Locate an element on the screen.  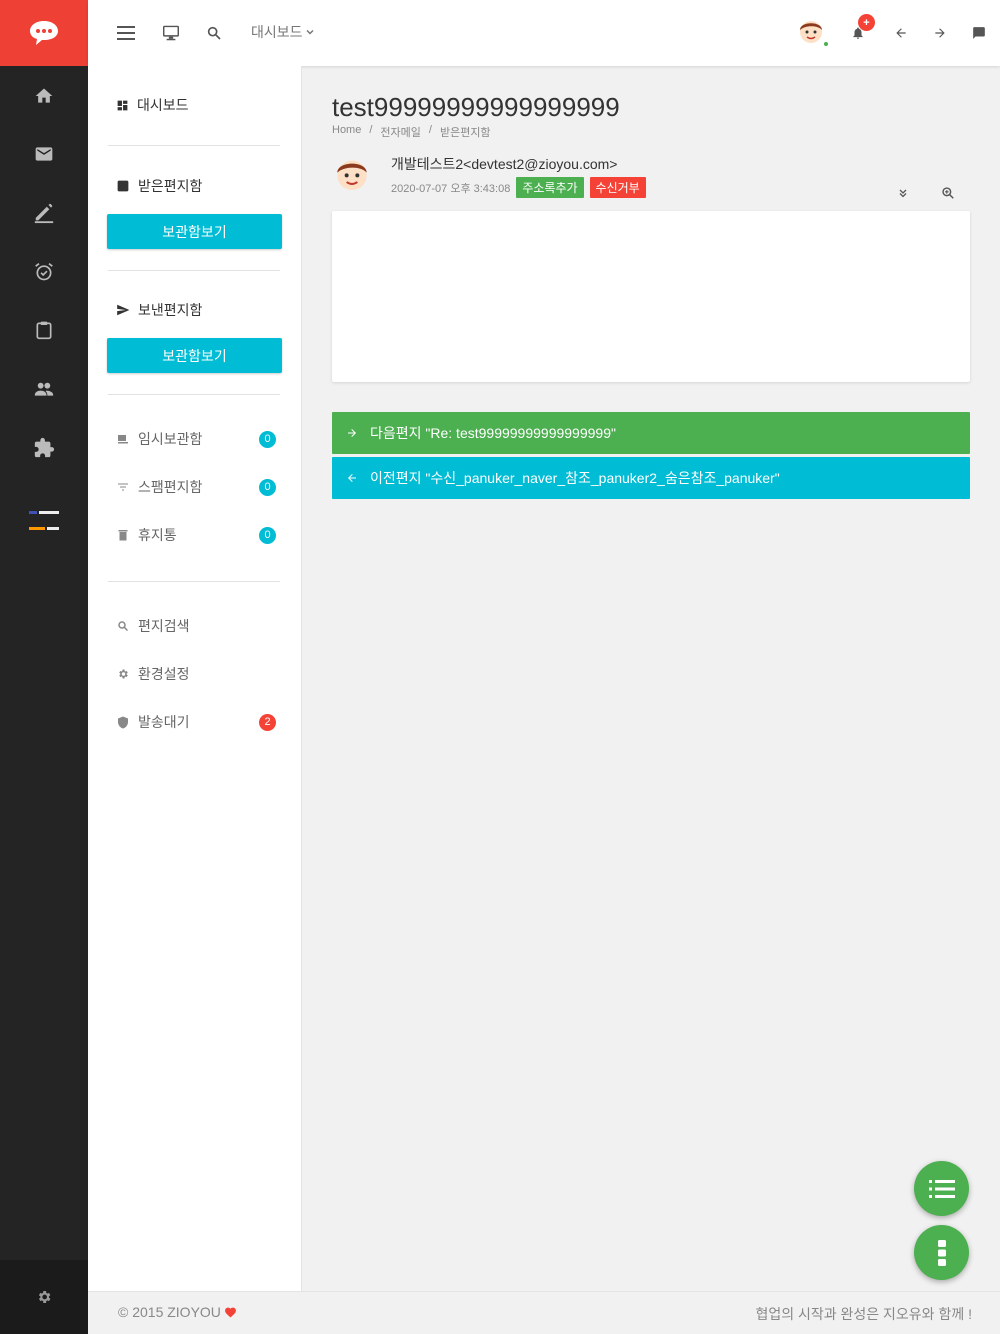
mail-date: 2020-07-07 오후 3:43:08 is located at coordinates (451, 188).